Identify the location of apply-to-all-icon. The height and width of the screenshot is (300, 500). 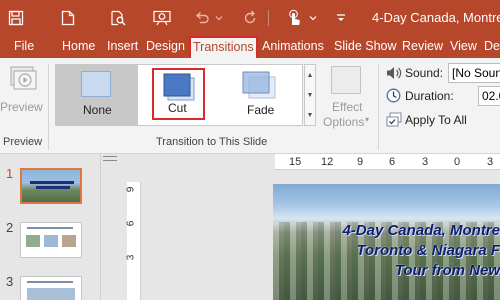
(394, 121).